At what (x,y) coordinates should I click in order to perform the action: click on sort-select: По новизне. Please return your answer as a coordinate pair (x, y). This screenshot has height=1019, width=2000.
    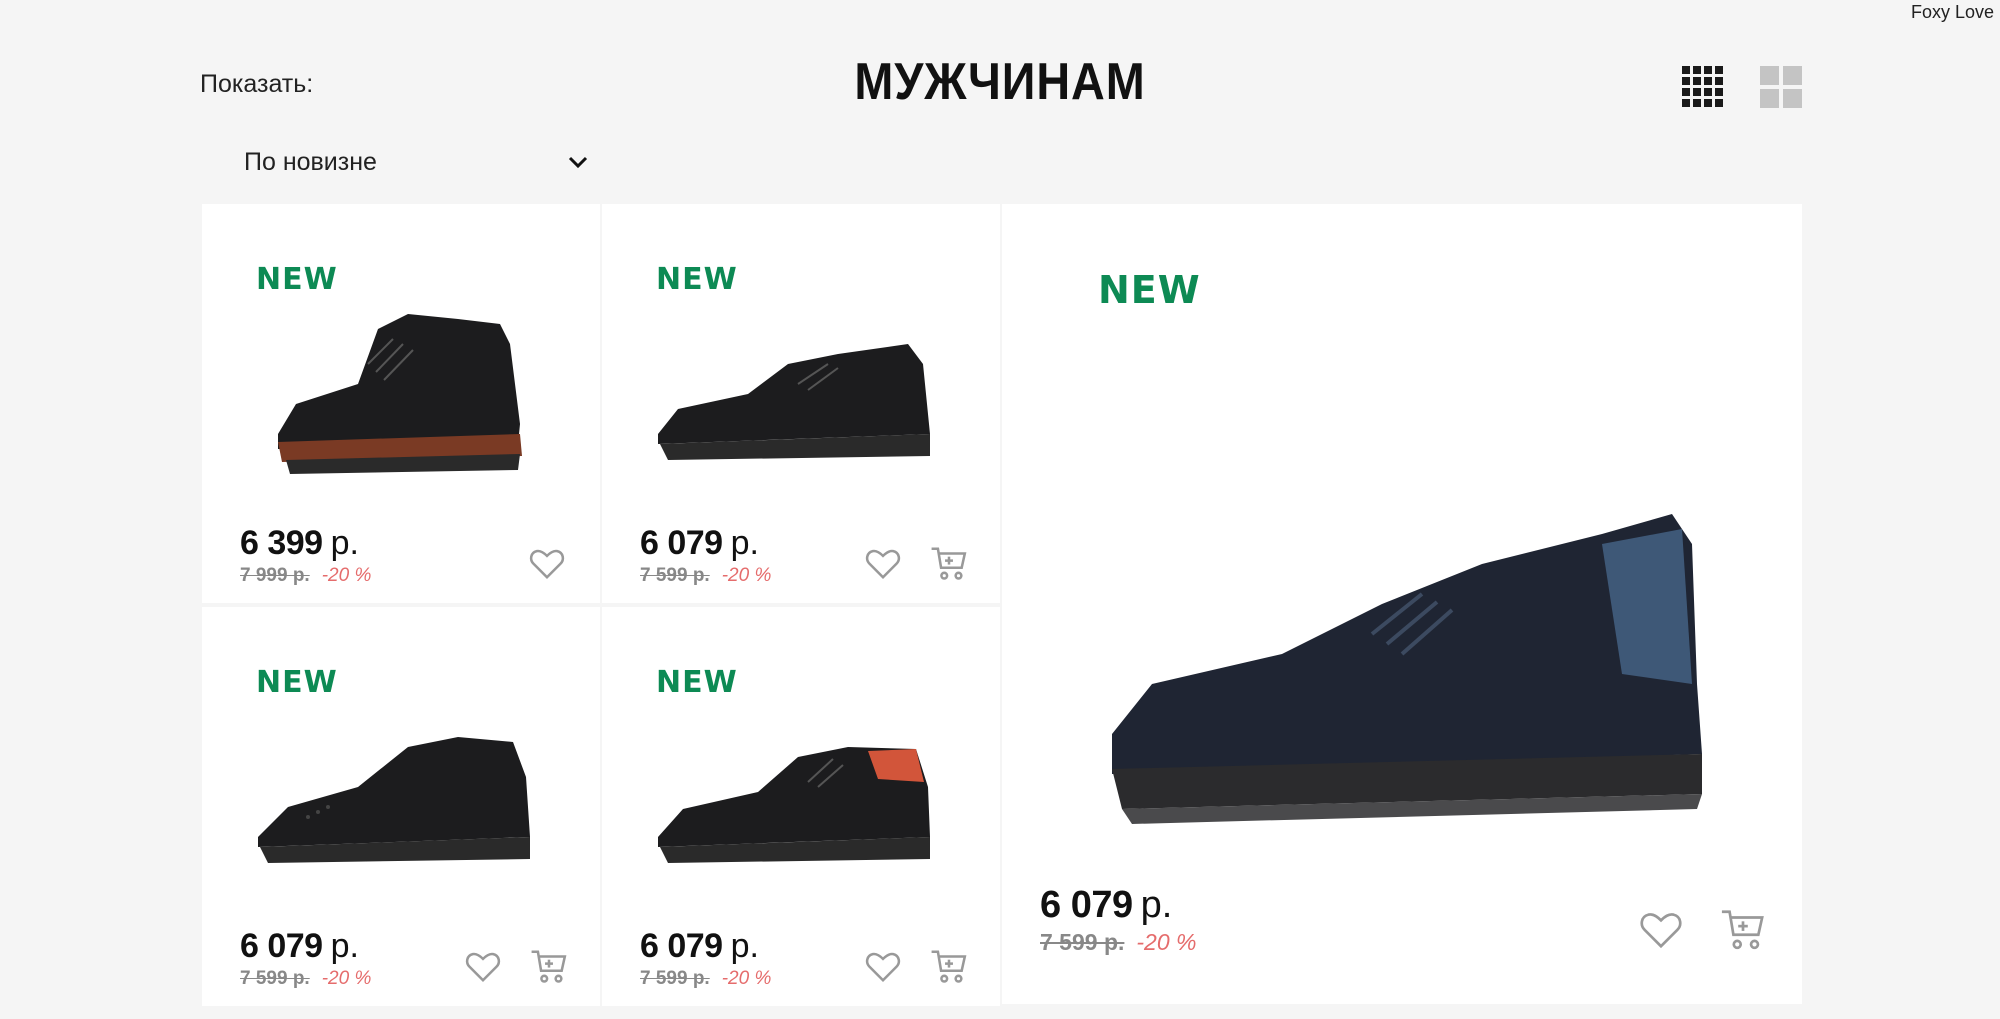
    Looking at the image, I should click on (417, 162).